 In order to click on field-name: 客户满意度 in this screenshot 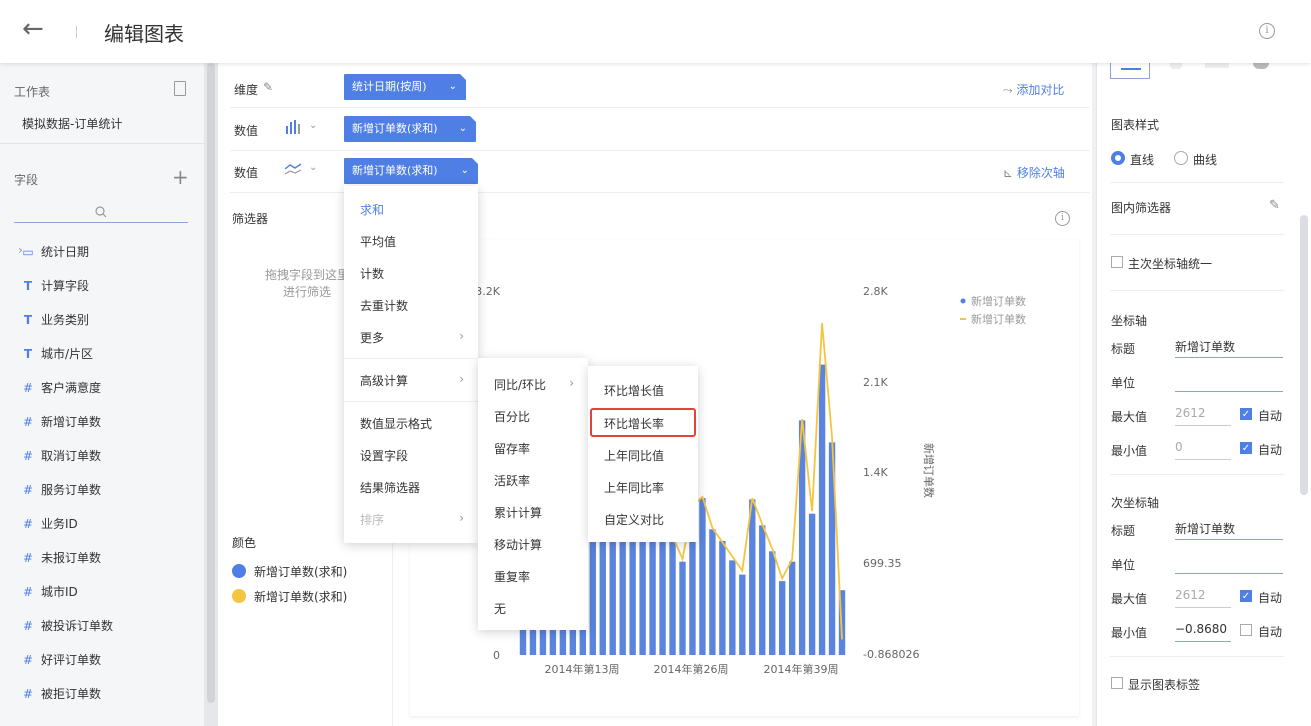, I will do `click(71, 388)`.